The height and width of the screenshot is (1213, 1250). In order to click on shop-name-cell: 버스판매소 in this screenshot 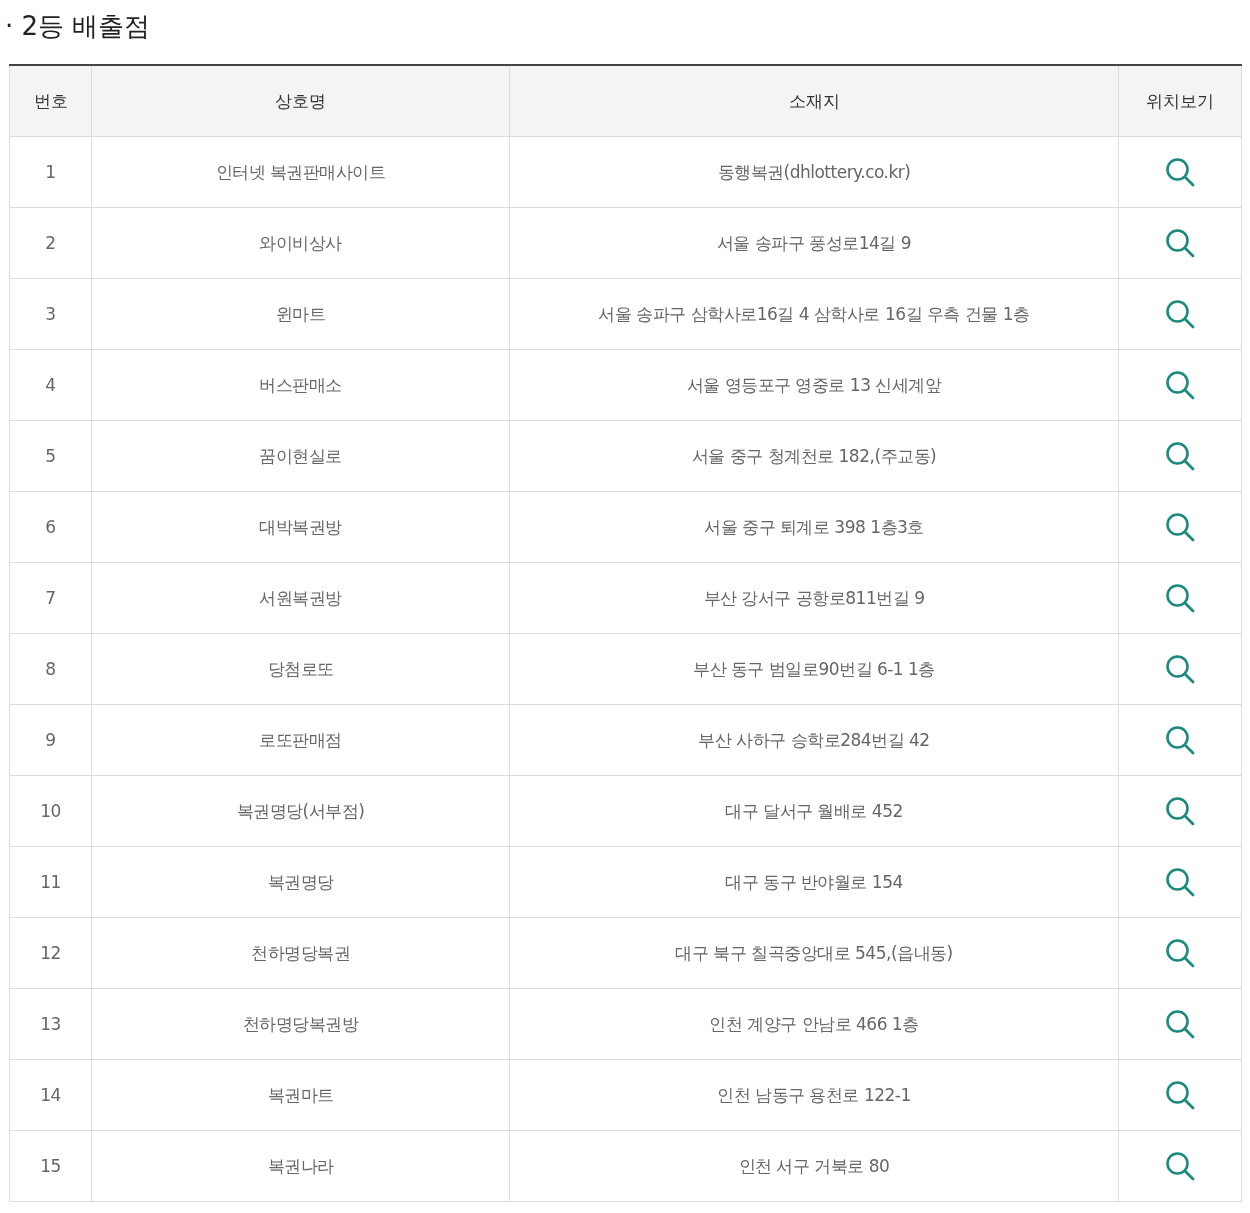, I will do `click(300, 385)`.